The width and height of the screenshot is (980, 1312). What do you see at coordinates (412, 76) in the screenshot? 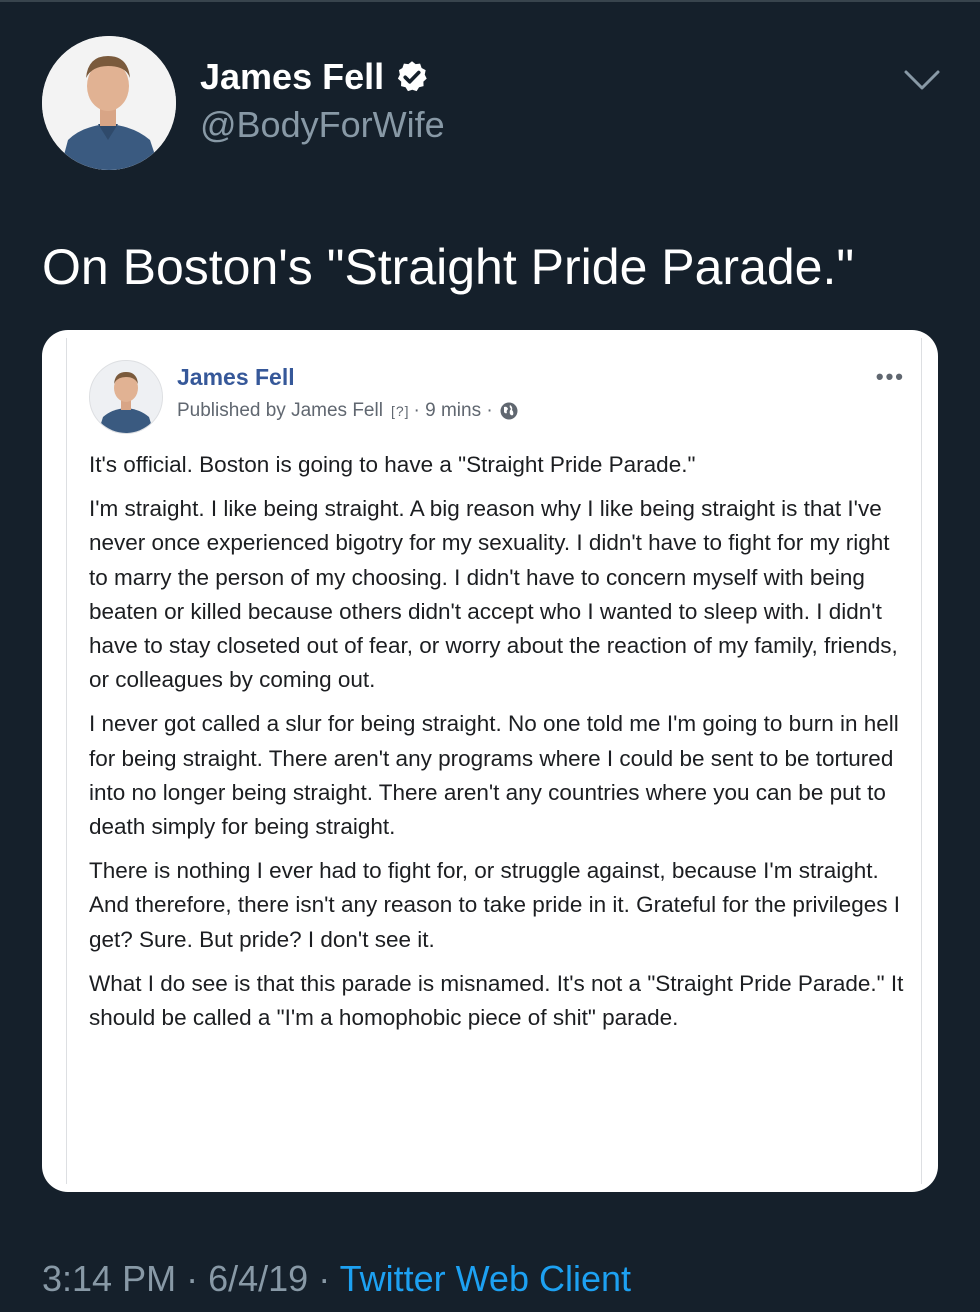
I see `verified-badge-icon` at bounding box center [412, 76].